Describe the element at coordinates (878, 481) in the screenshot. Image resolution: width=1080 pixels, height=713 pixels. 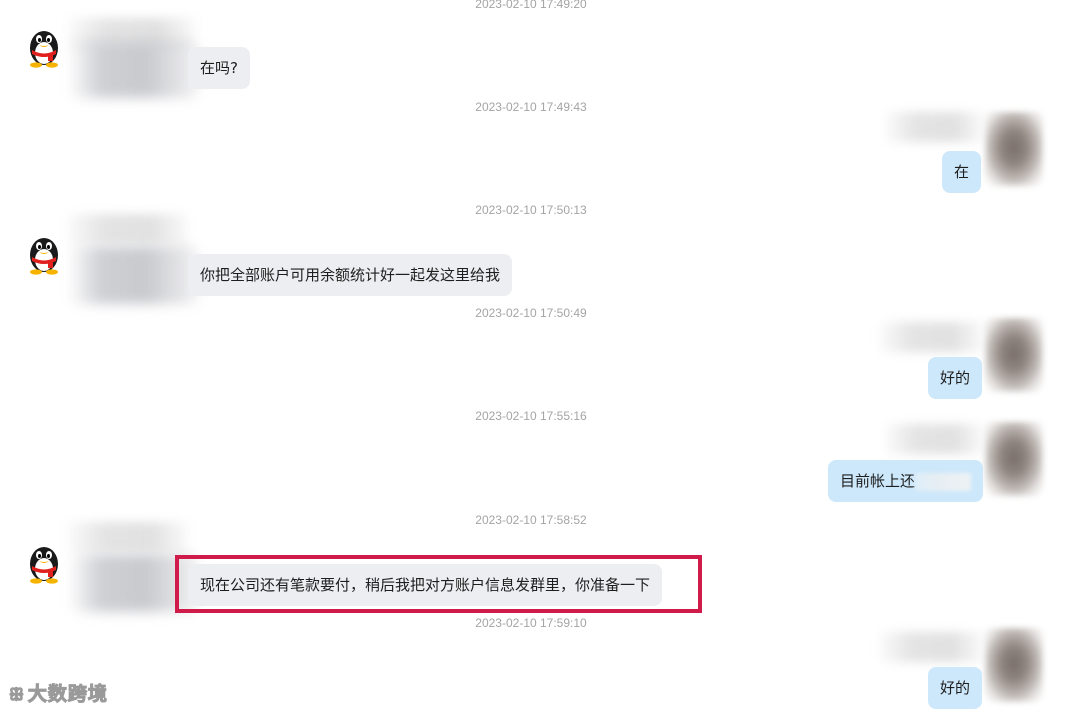
I see `message-text: 目前帐上还` at that location.